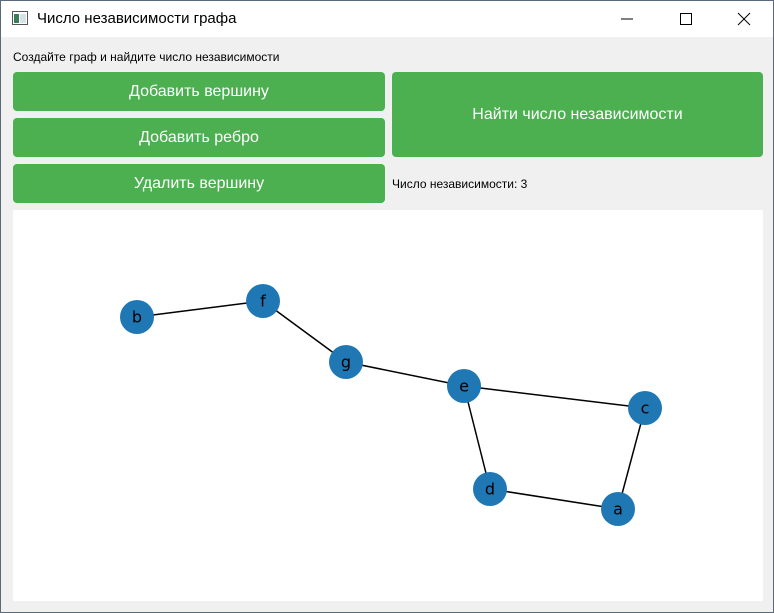 The width and height of the screenshot is (774, 613). I want to click on maximize-button, so click(686, 19).